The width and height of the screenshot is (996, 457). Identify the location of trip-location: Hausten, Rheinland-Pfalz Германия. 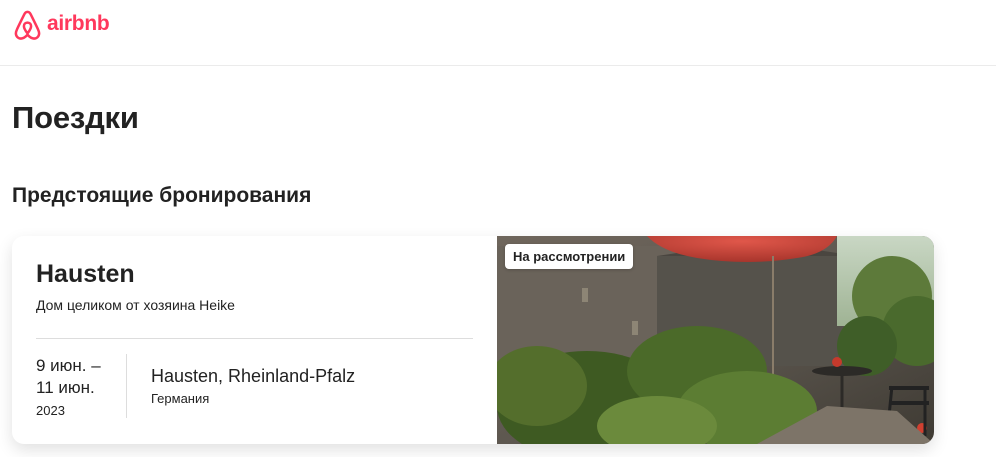
(253, 386).